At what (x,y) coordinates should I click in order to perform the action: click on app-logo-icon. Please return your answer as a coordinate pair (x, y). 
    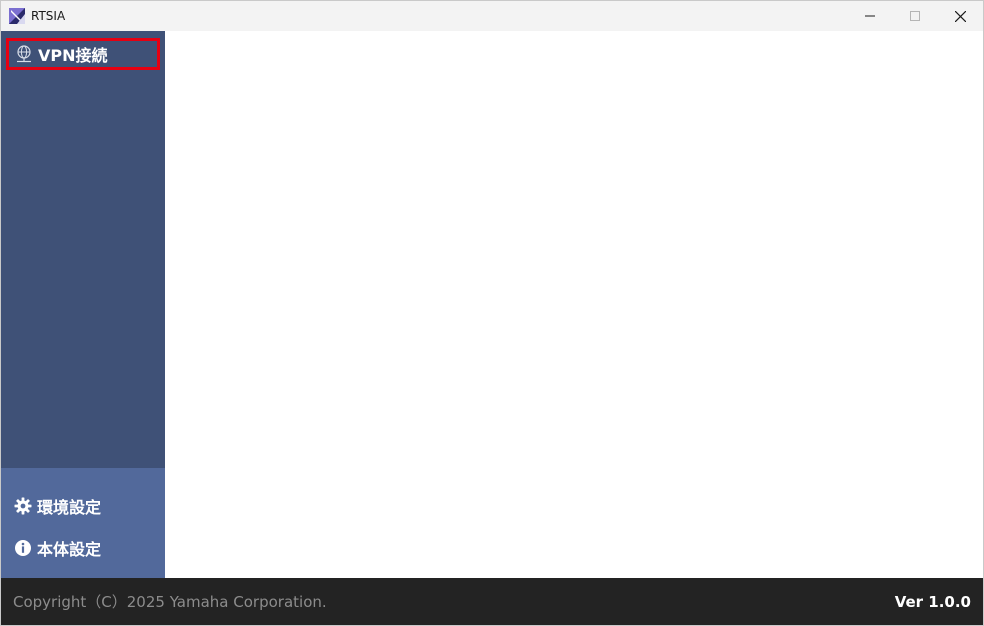
    Looking at the image, I should click on (17, 16).